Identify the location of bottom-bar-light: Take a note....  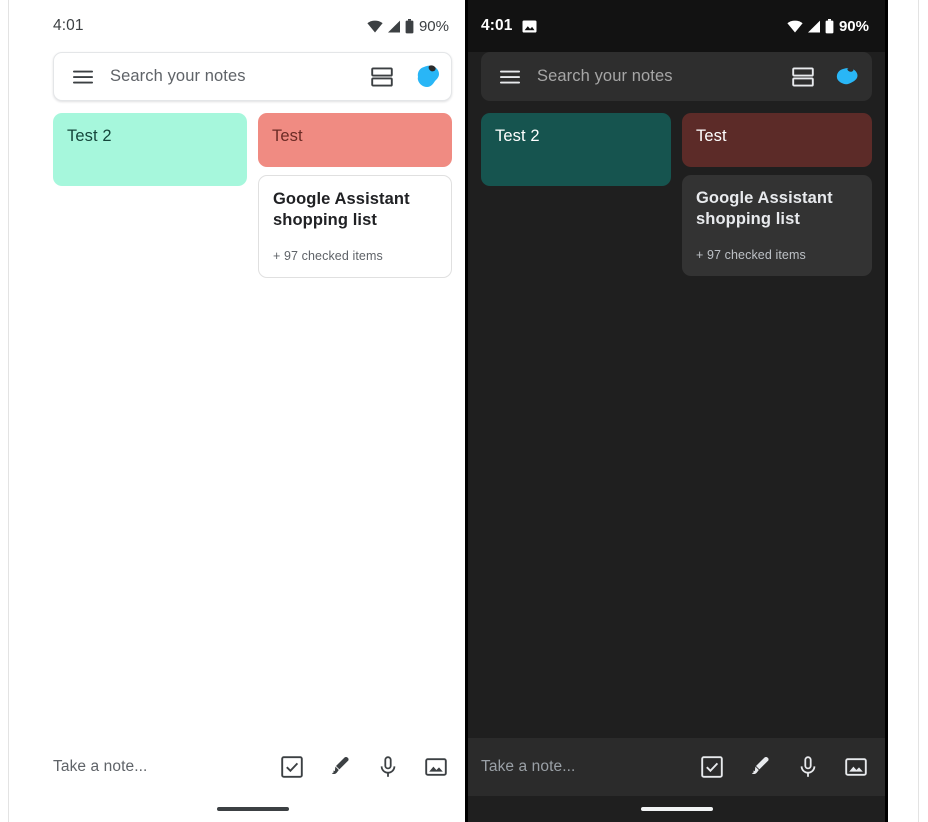
(252, 767).